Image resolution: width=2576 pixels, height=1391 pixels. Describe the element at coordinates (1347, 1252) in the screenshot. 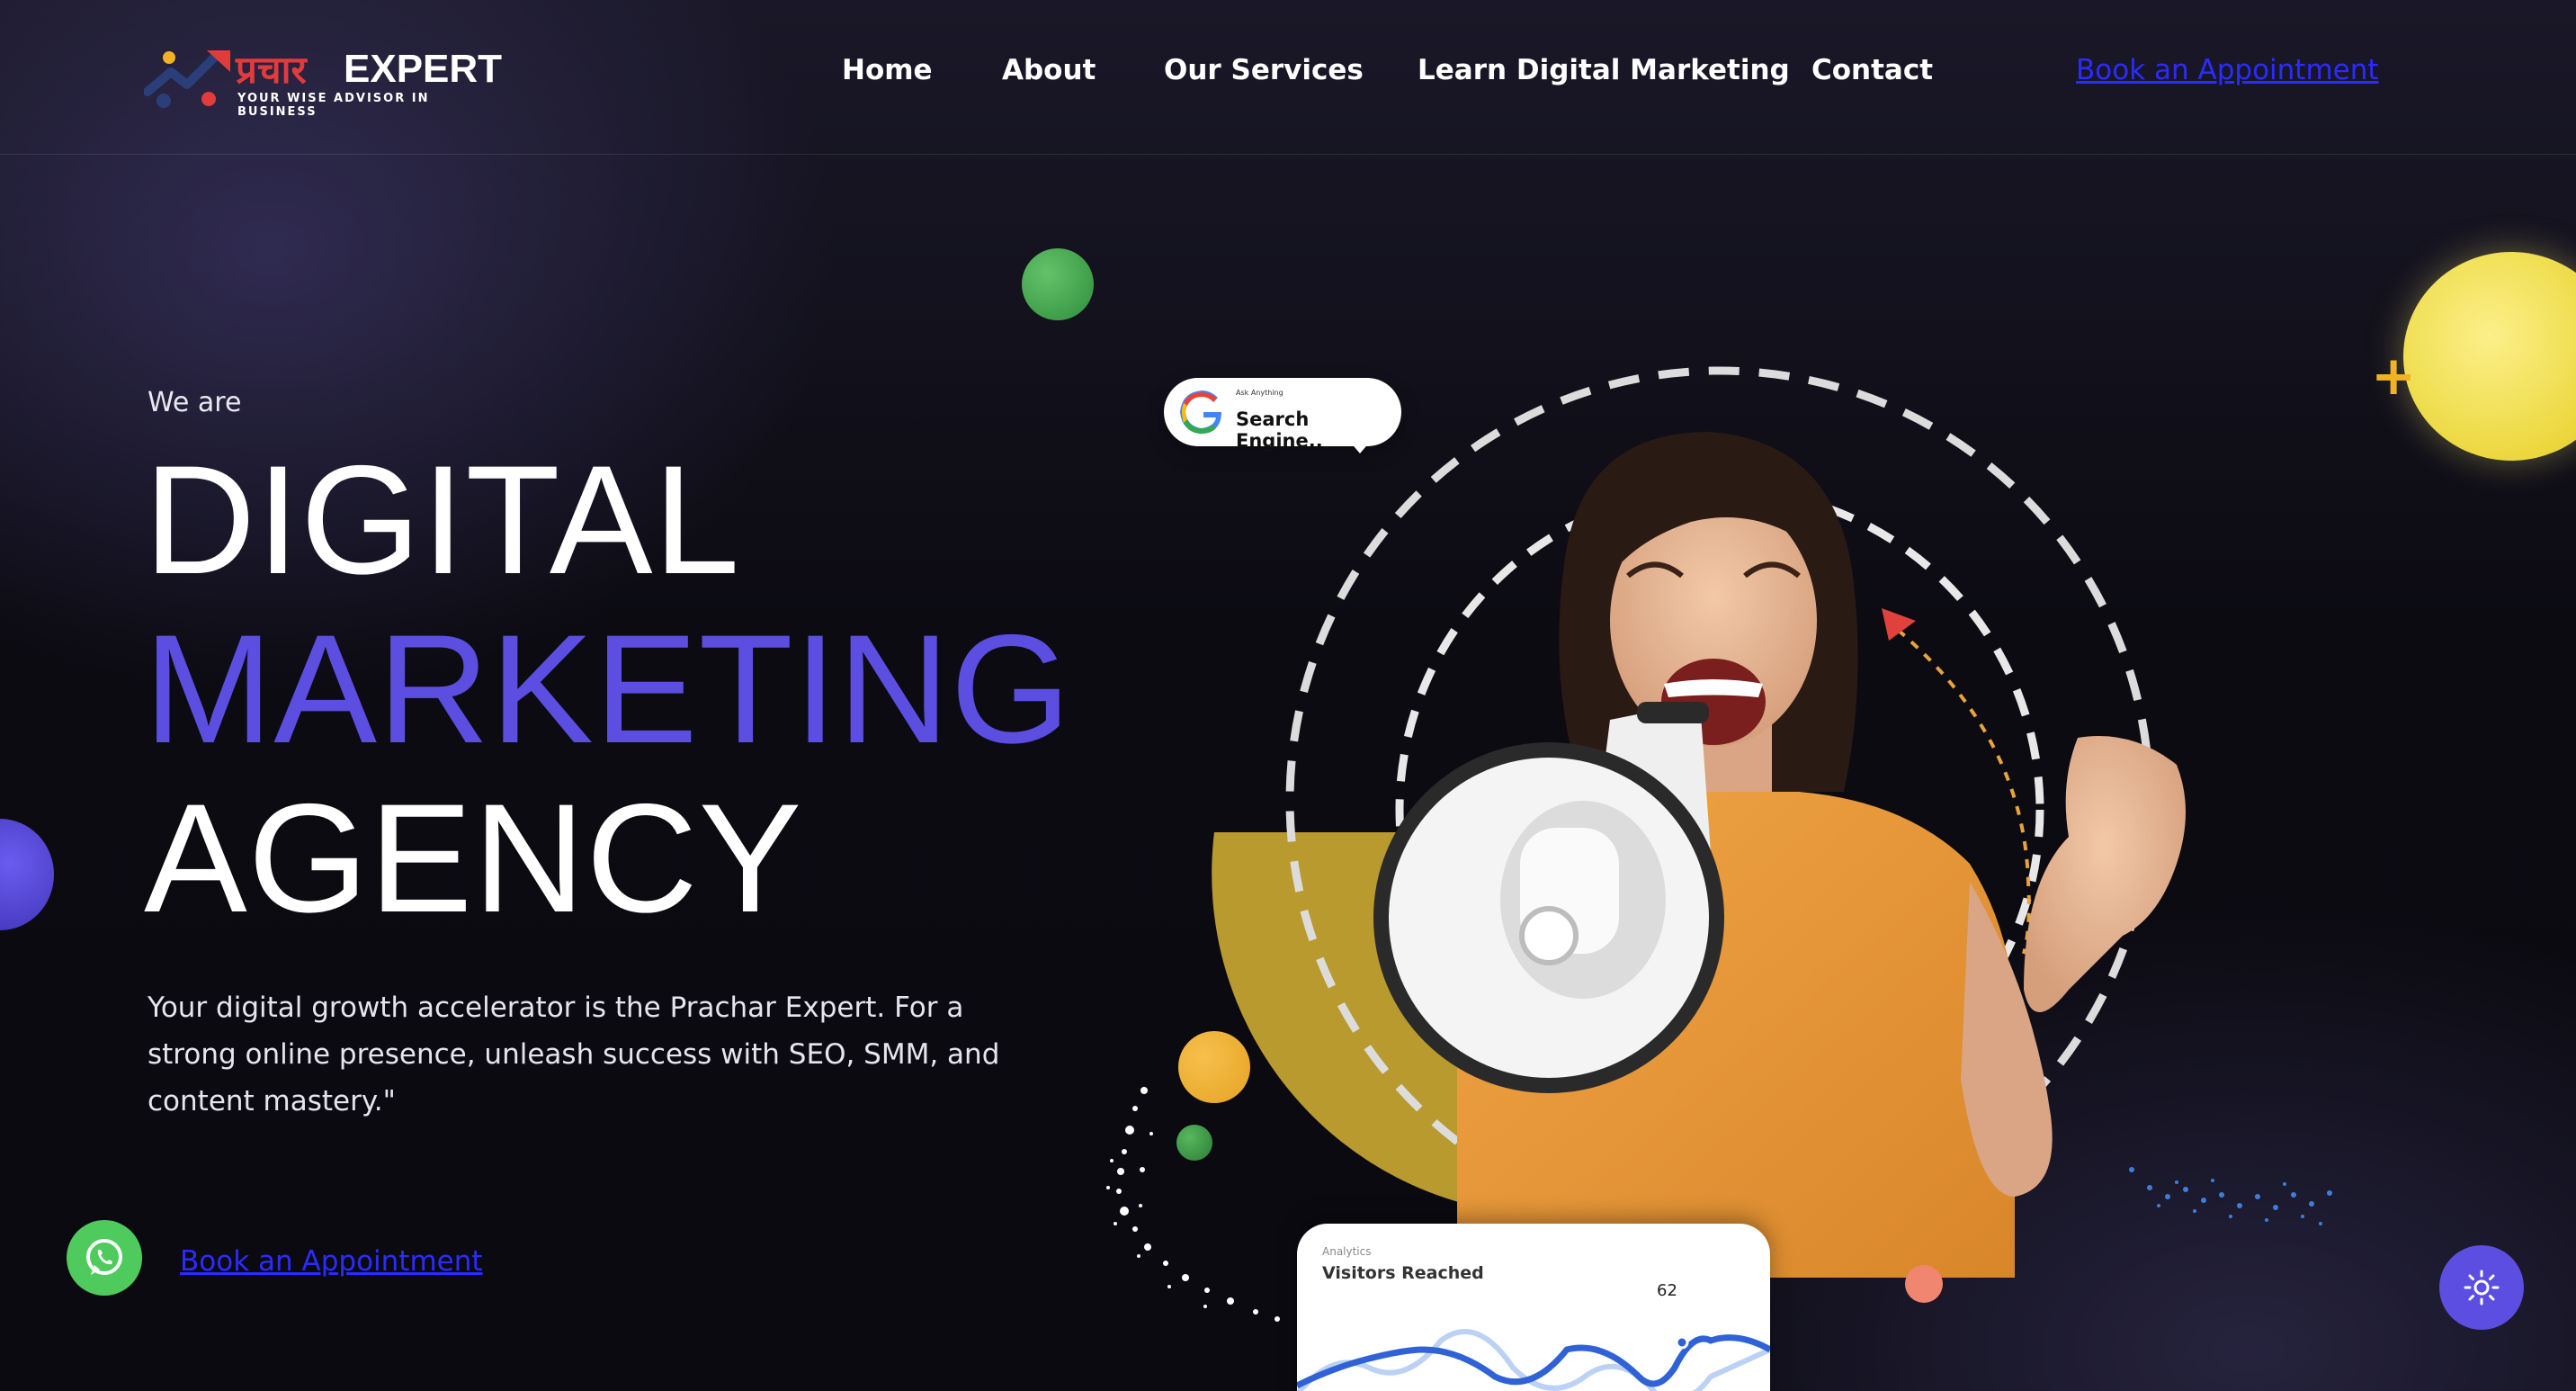

I see `analytics-label: Analytics` at that location.